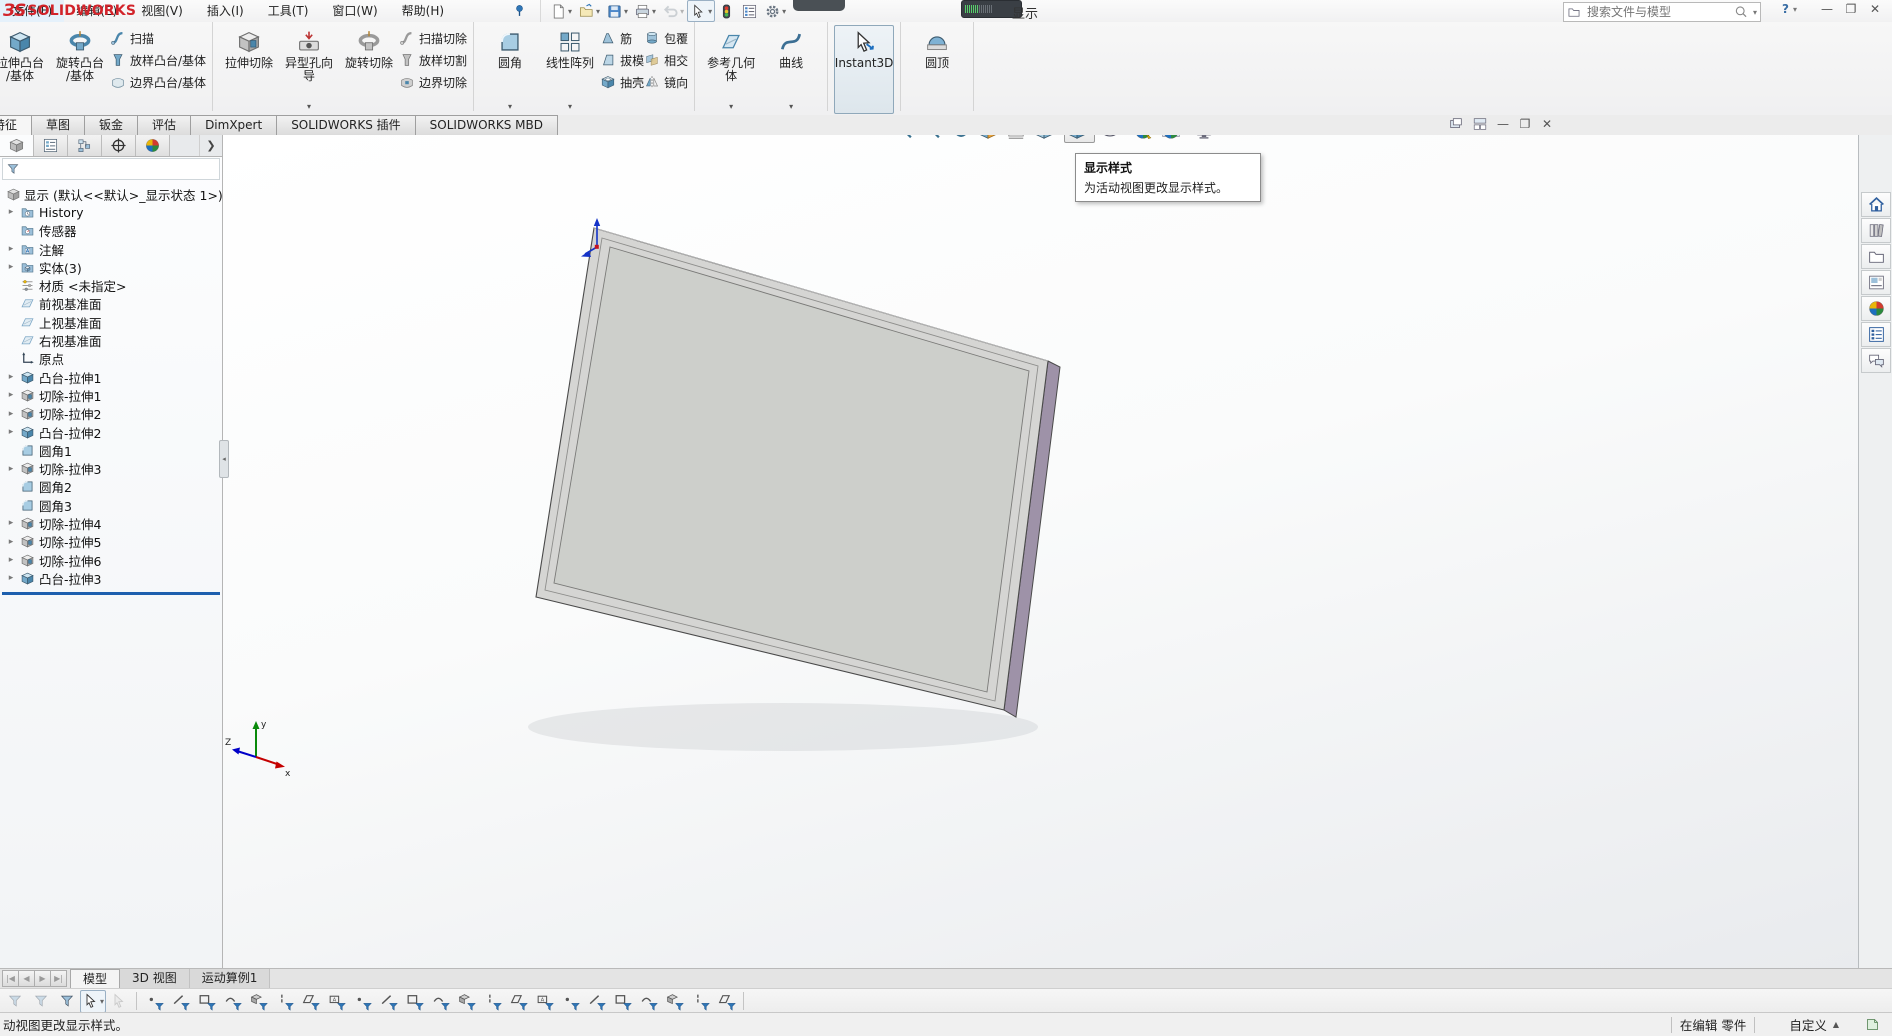  I want to click on tab-DimXpert: DimXpert, so click(234, 125).